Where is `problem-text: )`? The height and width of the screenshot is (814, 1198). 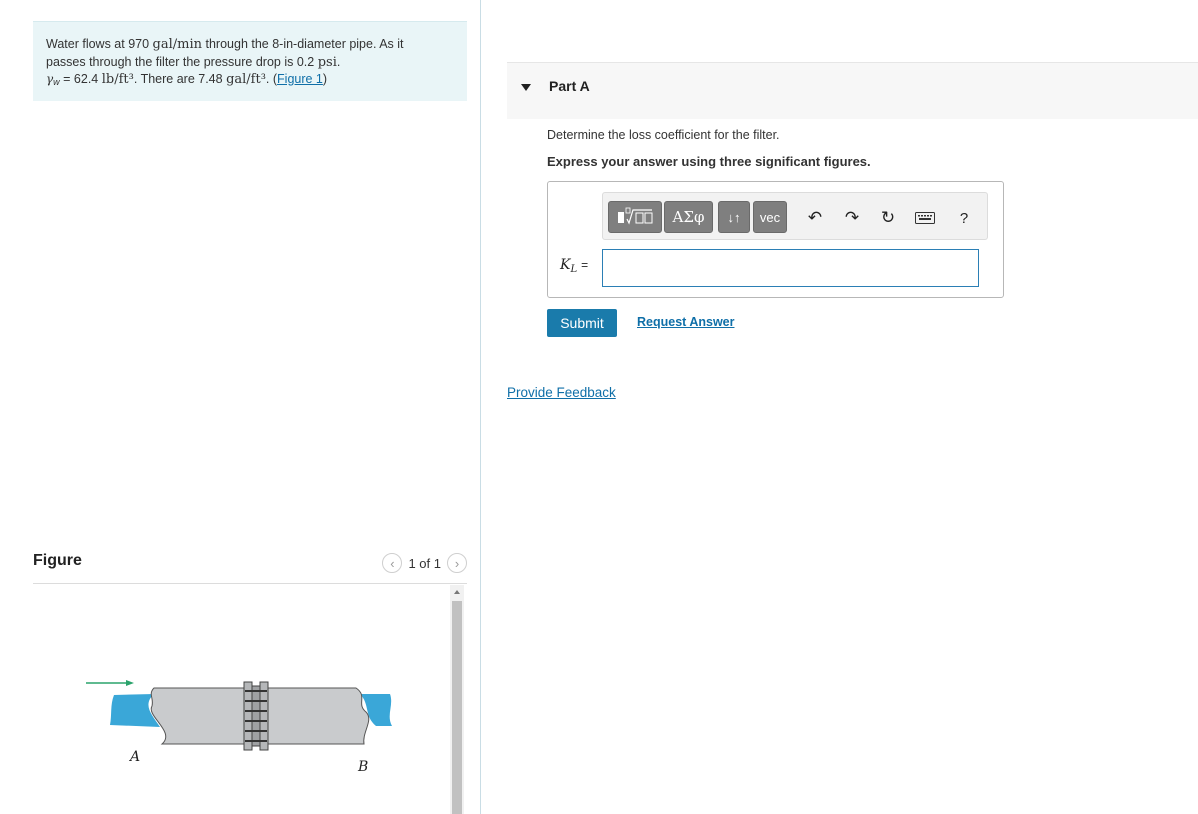
problem-text: ) is located at coordinates (325, 79).